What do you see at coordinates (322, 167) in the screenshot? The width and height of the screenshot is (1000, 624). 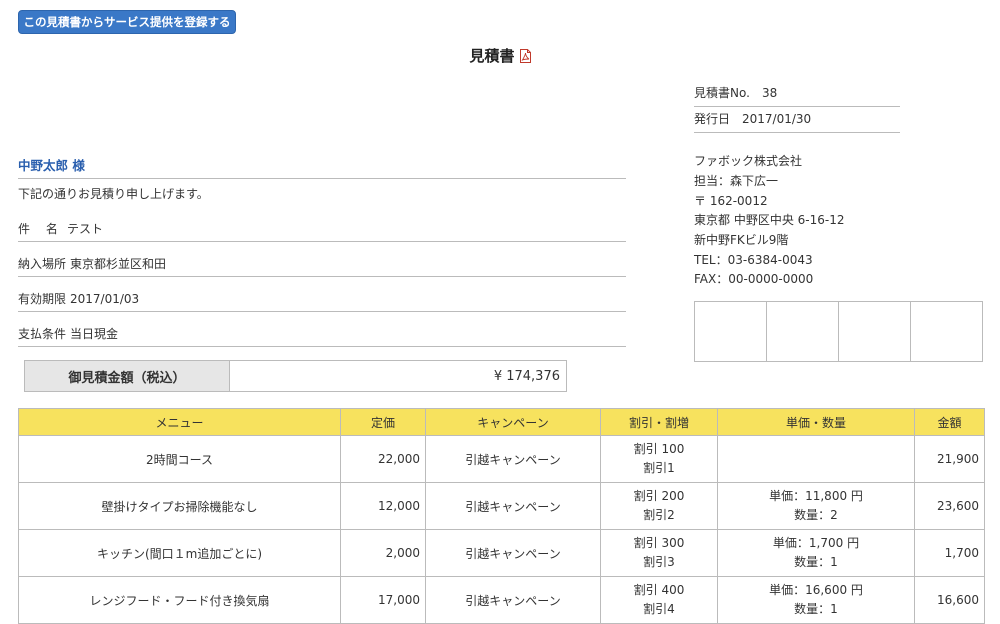 I see `customer-name: 中野太郎 様` at bounding box center [322, 167].